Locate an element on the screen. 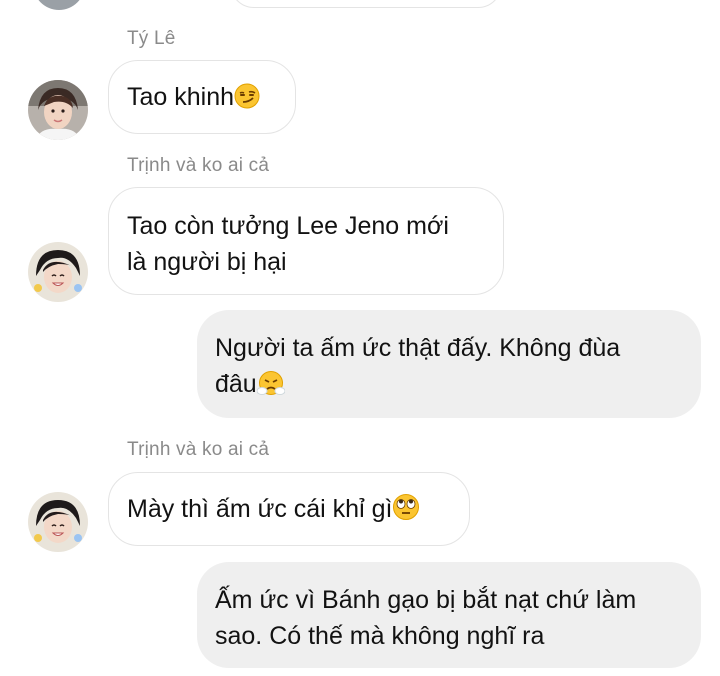 Image resolution: width=720 pixels, height=676 pixels. message-text-line: là người bị hại is located at coordinates (207, 262).